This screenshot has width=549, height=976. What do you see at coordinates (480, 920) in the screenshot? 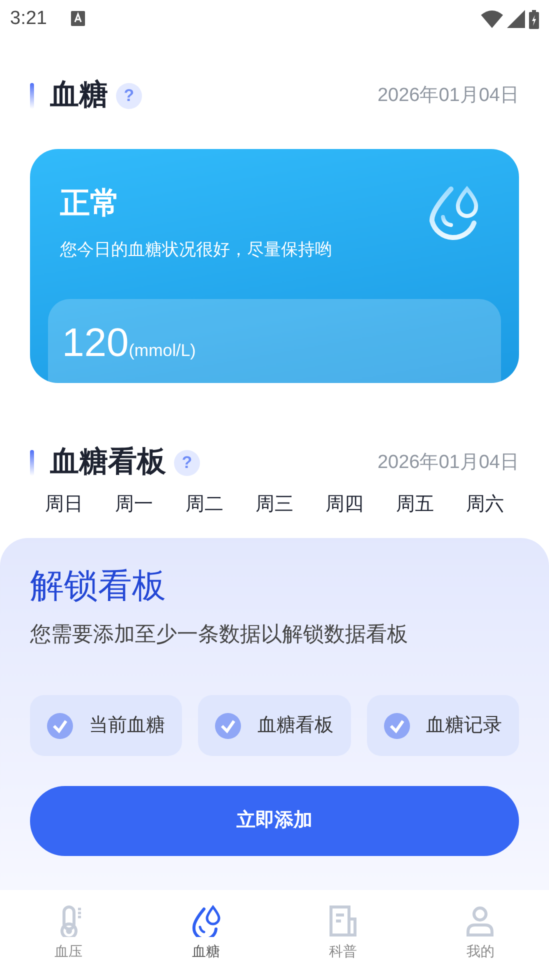
I see `person-icon` at bounding box center [480, 920].